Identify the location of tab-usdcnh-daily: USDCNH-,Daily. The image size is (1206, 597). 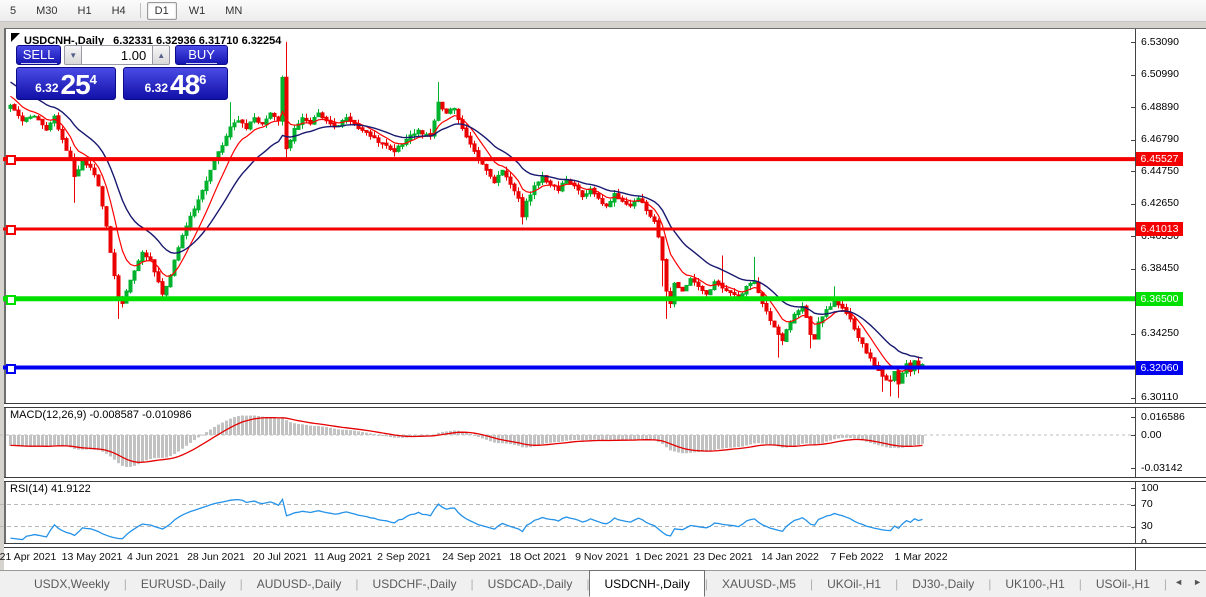
(647, 583).